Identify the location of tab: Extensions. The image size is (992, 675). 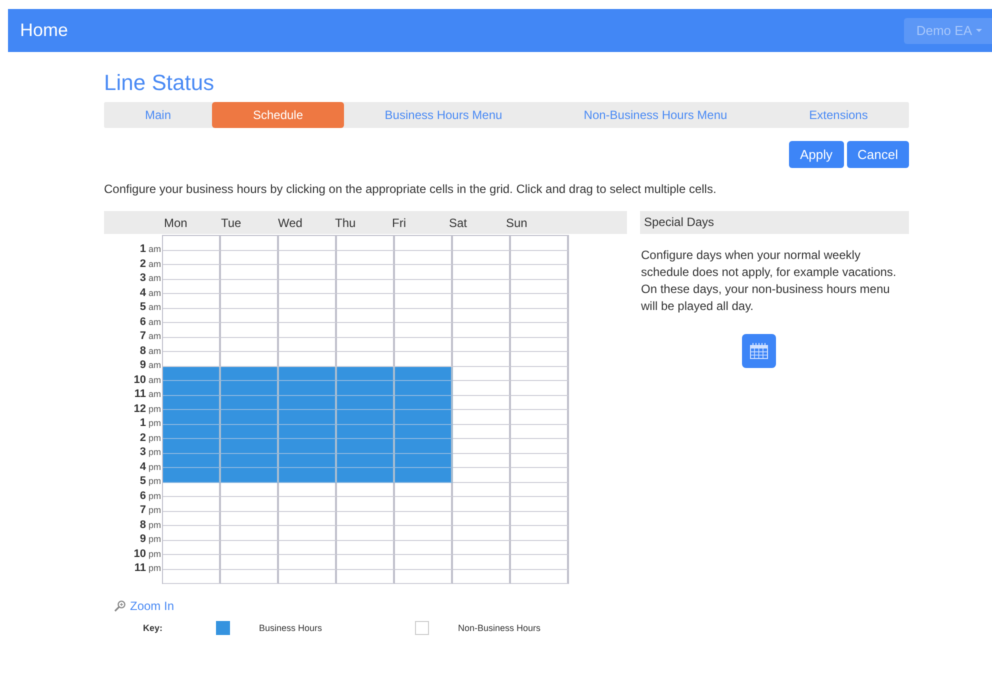
(838, 115).